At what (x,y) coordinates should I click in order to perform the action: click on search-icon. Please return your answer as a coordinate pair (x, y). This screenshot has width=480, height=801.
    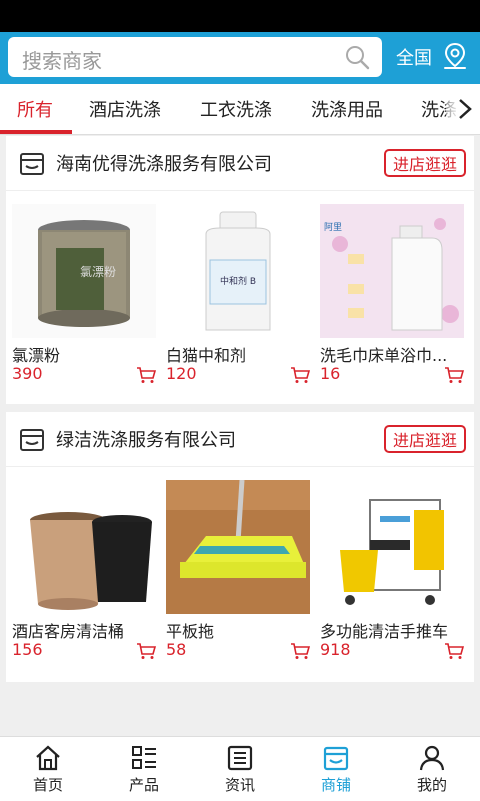
    Looking at the image, I should click on (357, 57).